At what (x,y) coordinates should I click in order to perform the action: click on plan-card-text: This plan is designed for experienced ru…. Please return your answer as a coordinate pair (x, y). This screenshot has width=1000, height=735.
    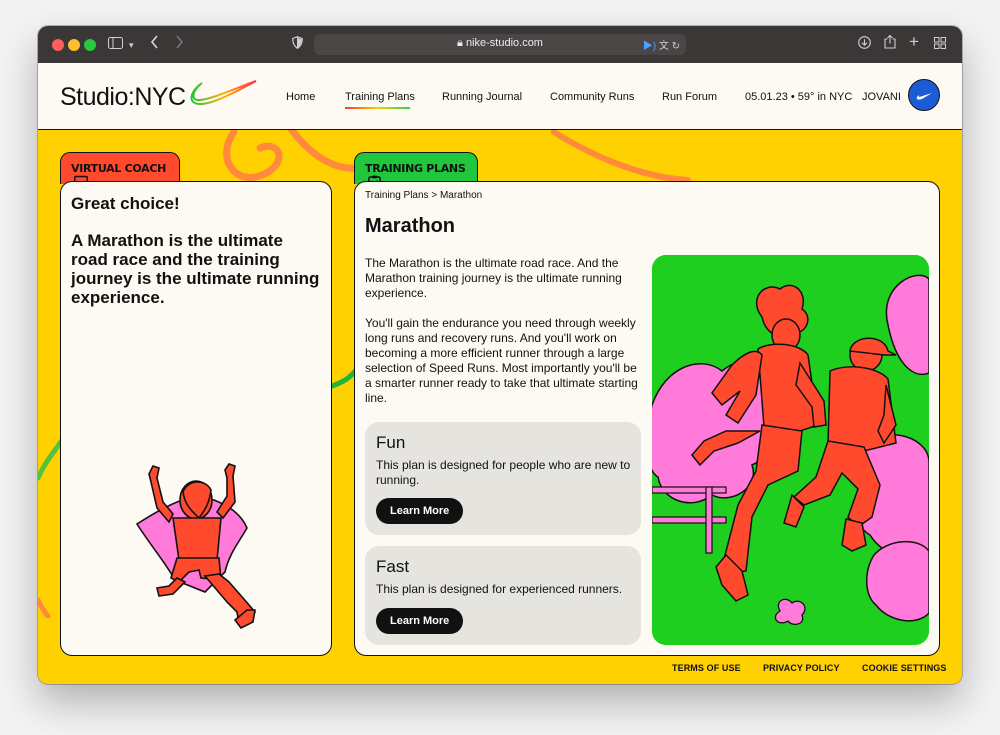
    Looking at the image, I should click on (499, 589).